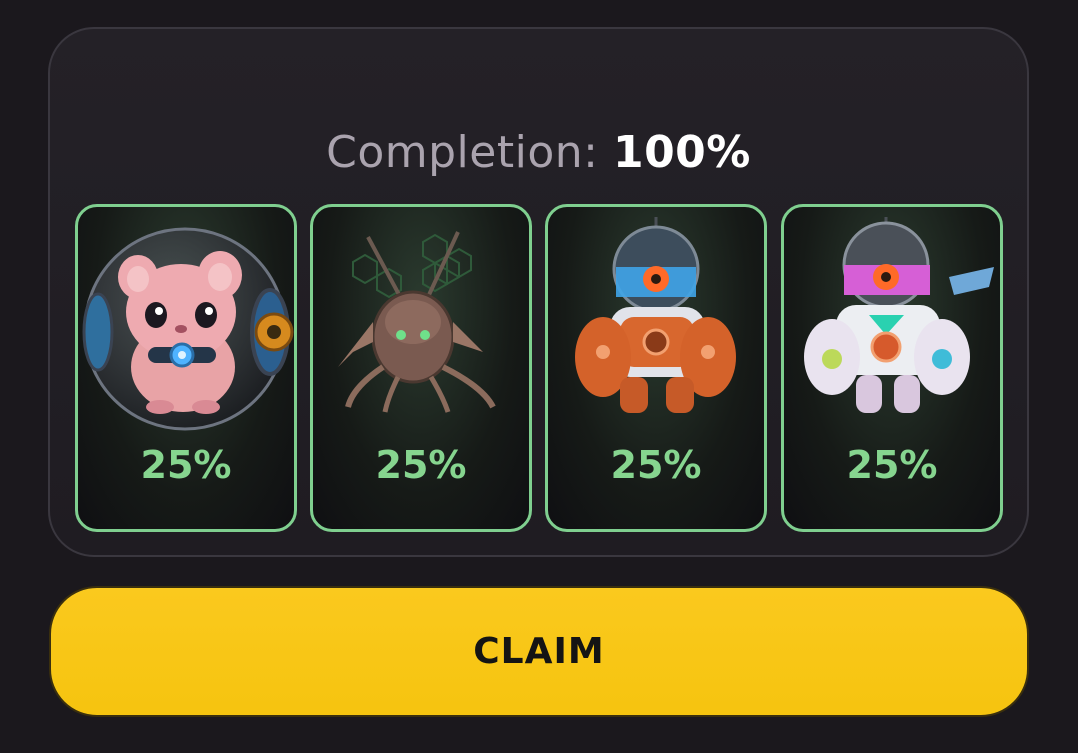 This screenshot has width=1078, height=753. I want to click on pink-robot-icon, so click(899, 315).